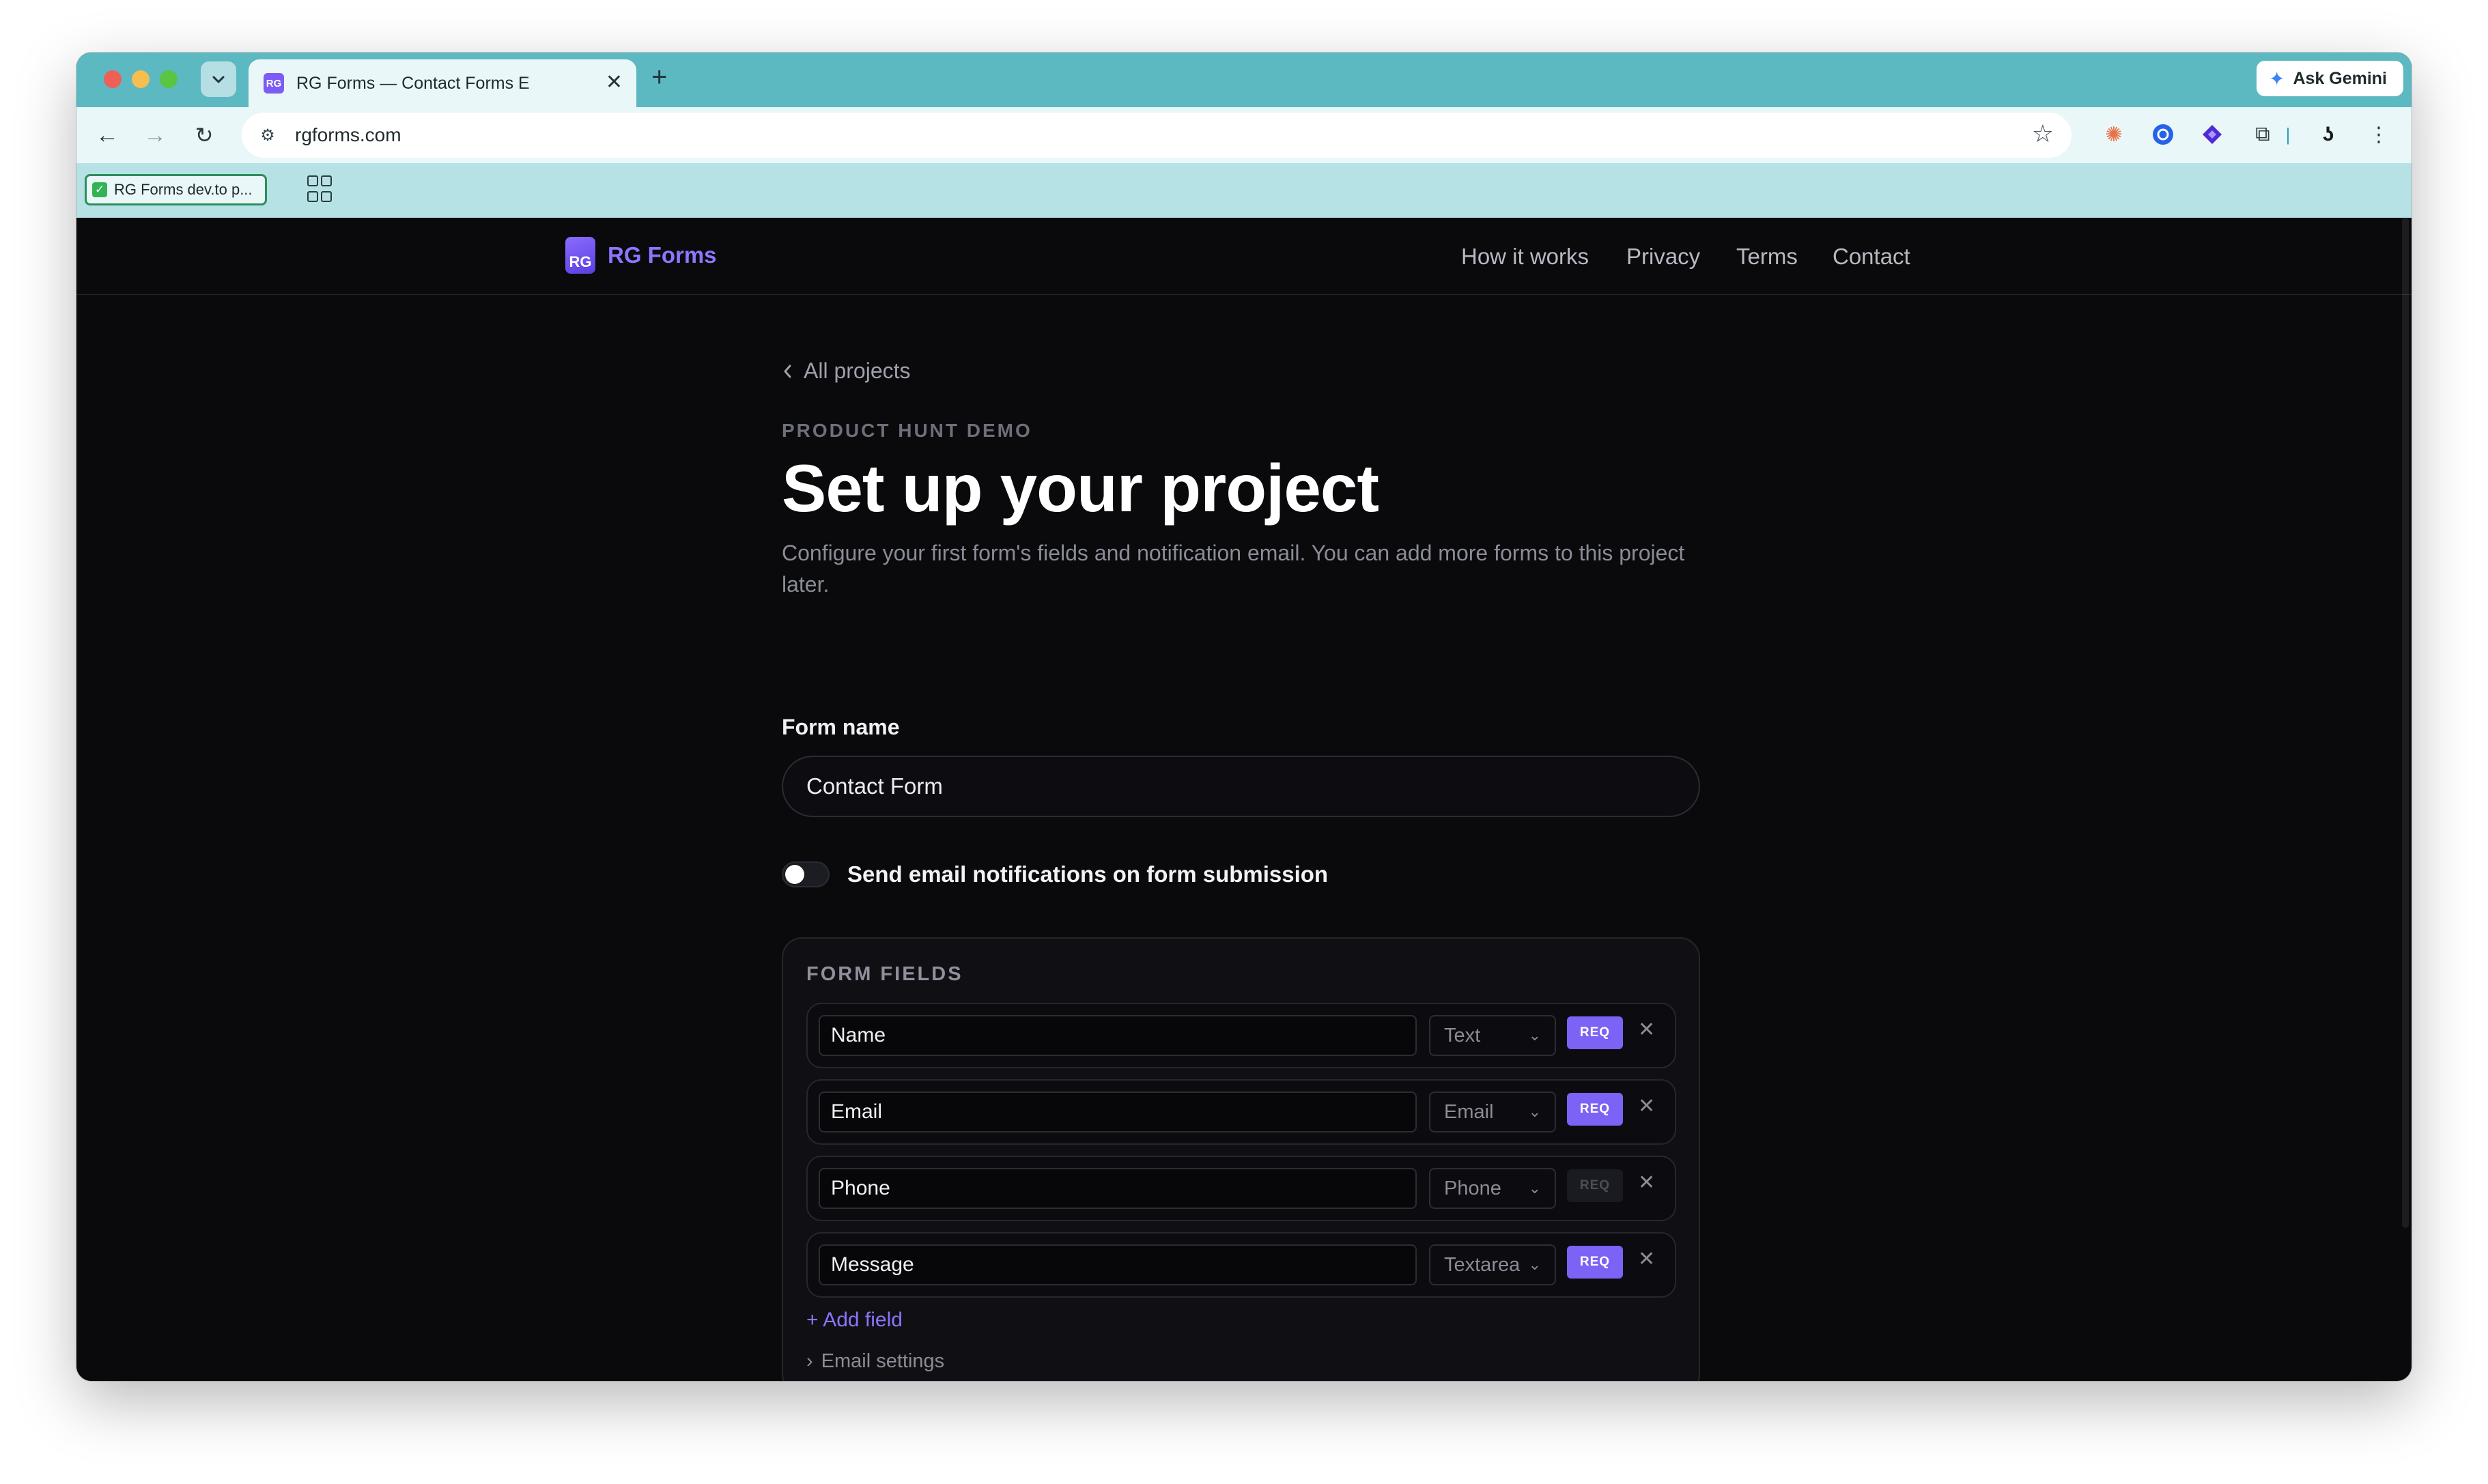  Describe the element at coordinates (267, 135) in the screenshot. I see `site-settings-icon: ⚙` at that location.